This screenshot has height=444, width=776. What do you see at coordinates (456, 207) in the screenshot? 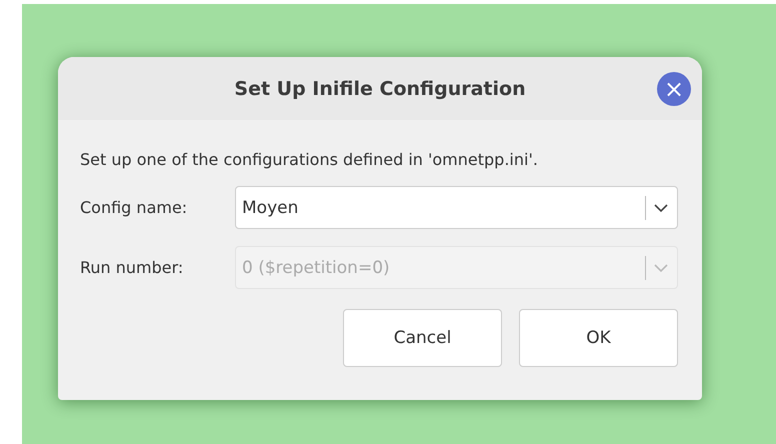
I see `dropdown-field: Moyen` at bounding box center [456, 207].